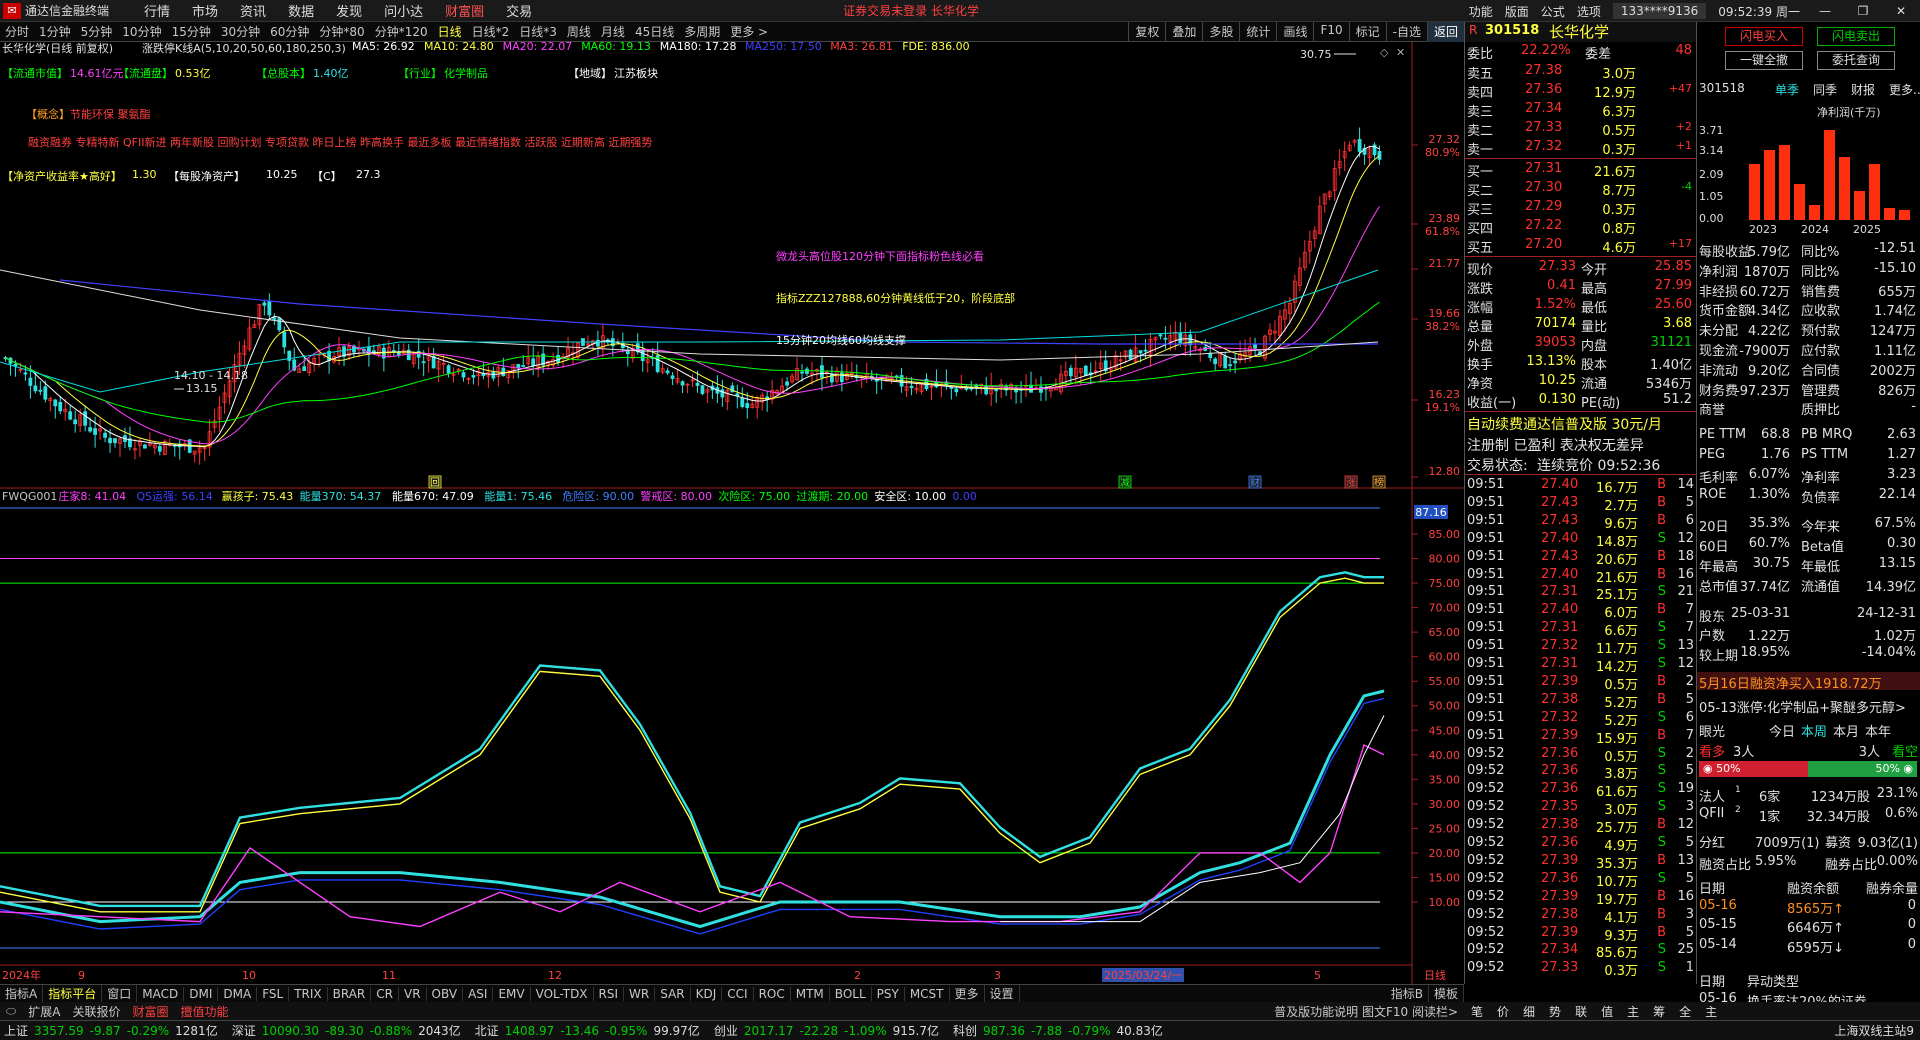 This screenshot has height=1040, width=1920. Describe the element at coordinates (205, 1011) in the screenshot. I see `ext-tab-3: 擅值功能` at that location.